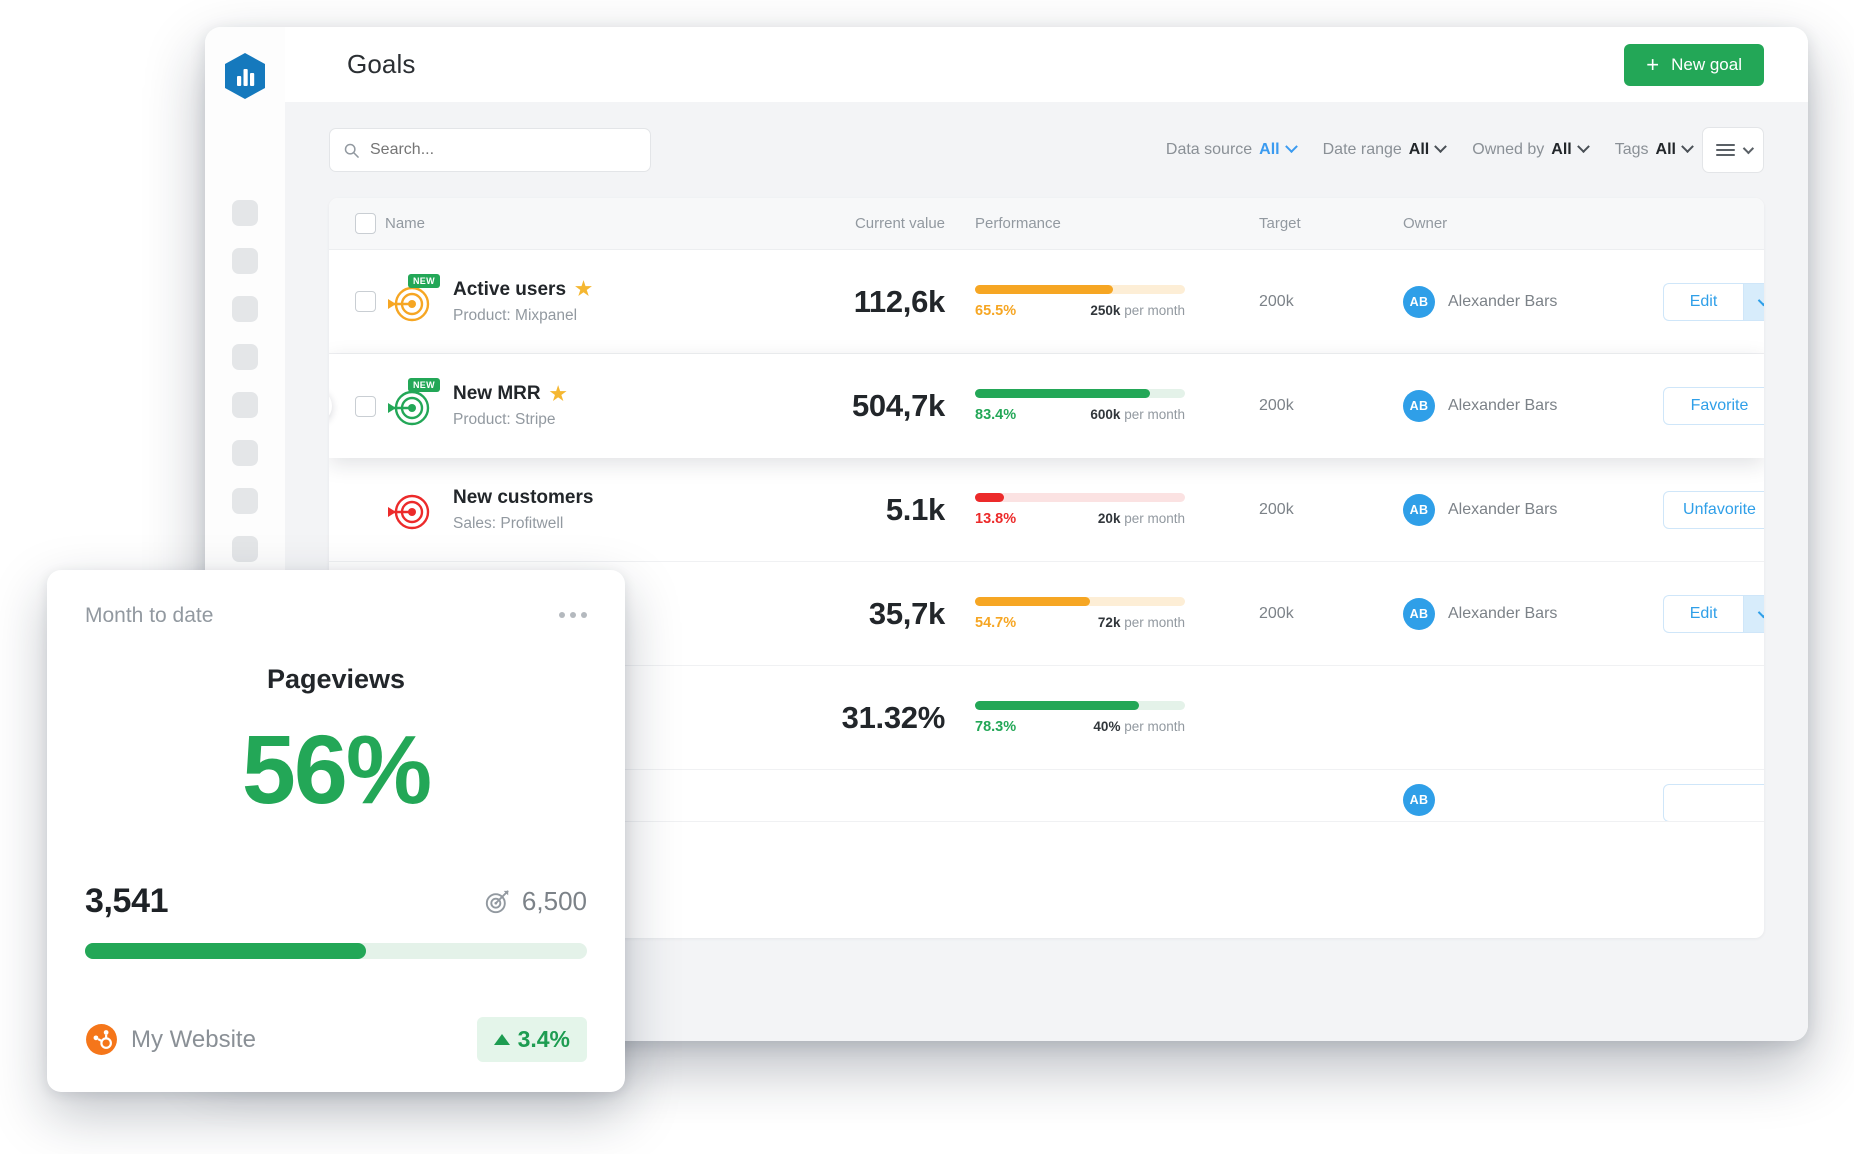  I want to click on favorite-button: Favorite, so click(1713, 406).